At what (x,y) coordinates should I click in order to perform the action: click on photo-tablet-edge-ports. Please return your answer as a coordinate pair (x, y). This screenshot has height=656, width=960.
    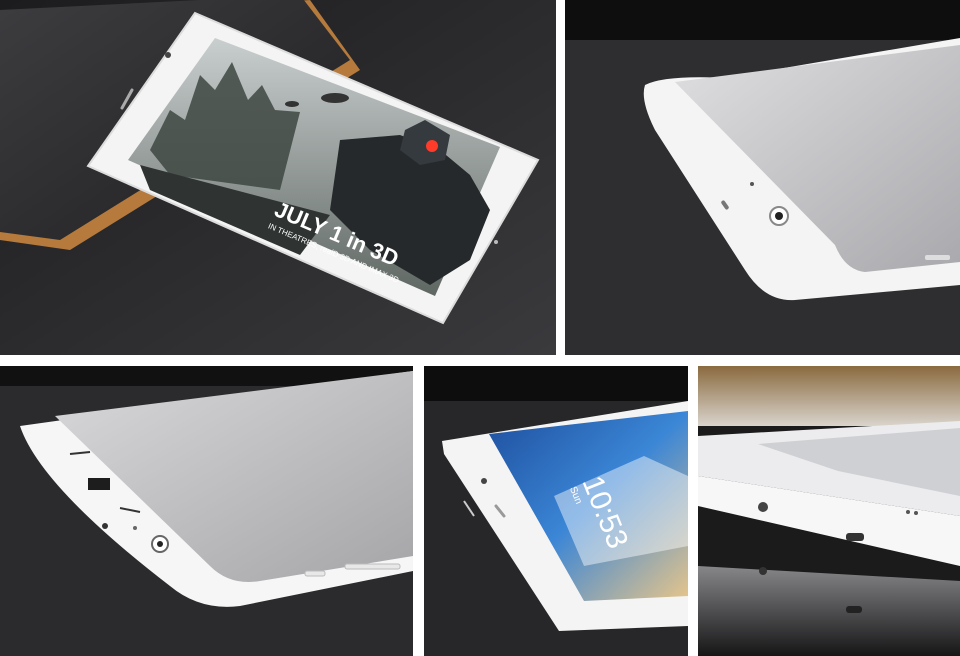
    Looking at the image, I should click on (829, 511).